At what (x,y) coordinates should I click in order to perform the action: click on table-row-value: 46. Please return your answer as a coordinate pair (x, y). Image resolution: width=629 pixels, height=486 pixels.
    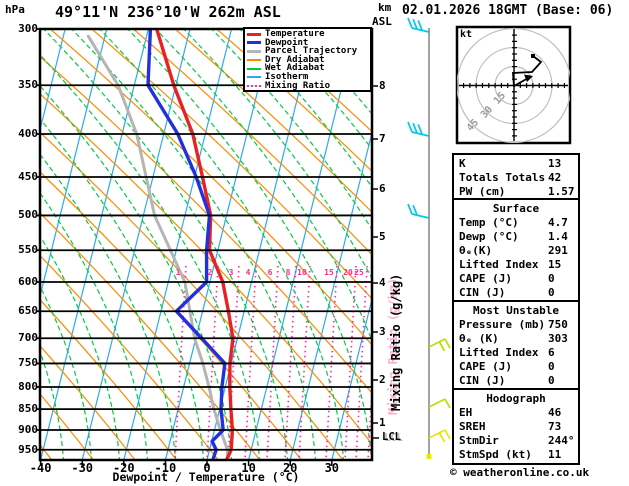
    Looking at the image, I should click on (555, 412).